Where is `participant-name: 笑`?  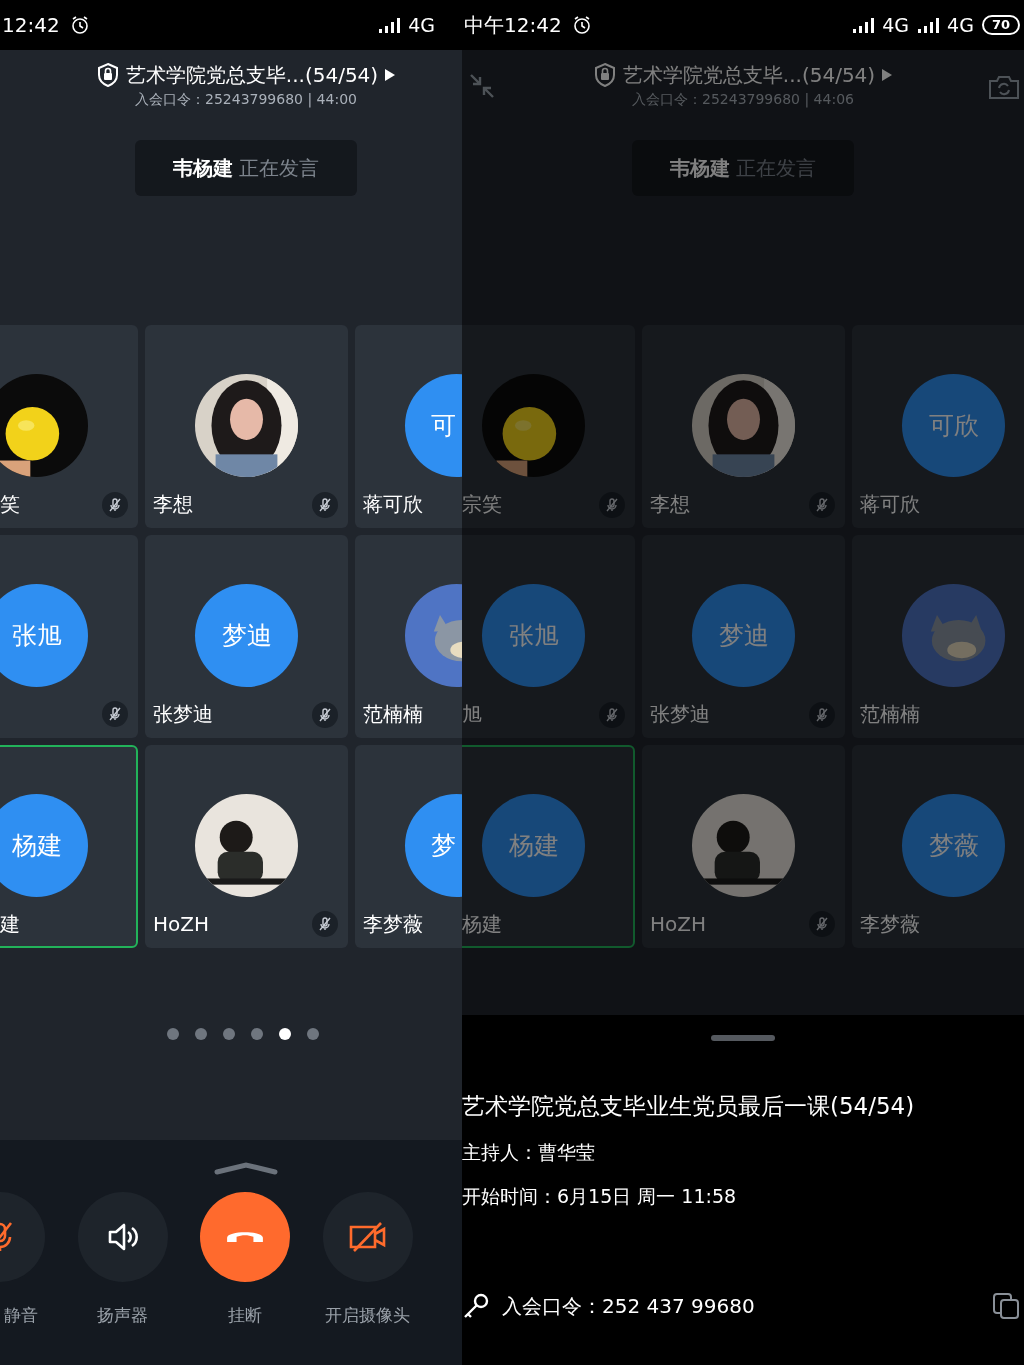
participant-name: 笑 is located at coordinates (10, 504).